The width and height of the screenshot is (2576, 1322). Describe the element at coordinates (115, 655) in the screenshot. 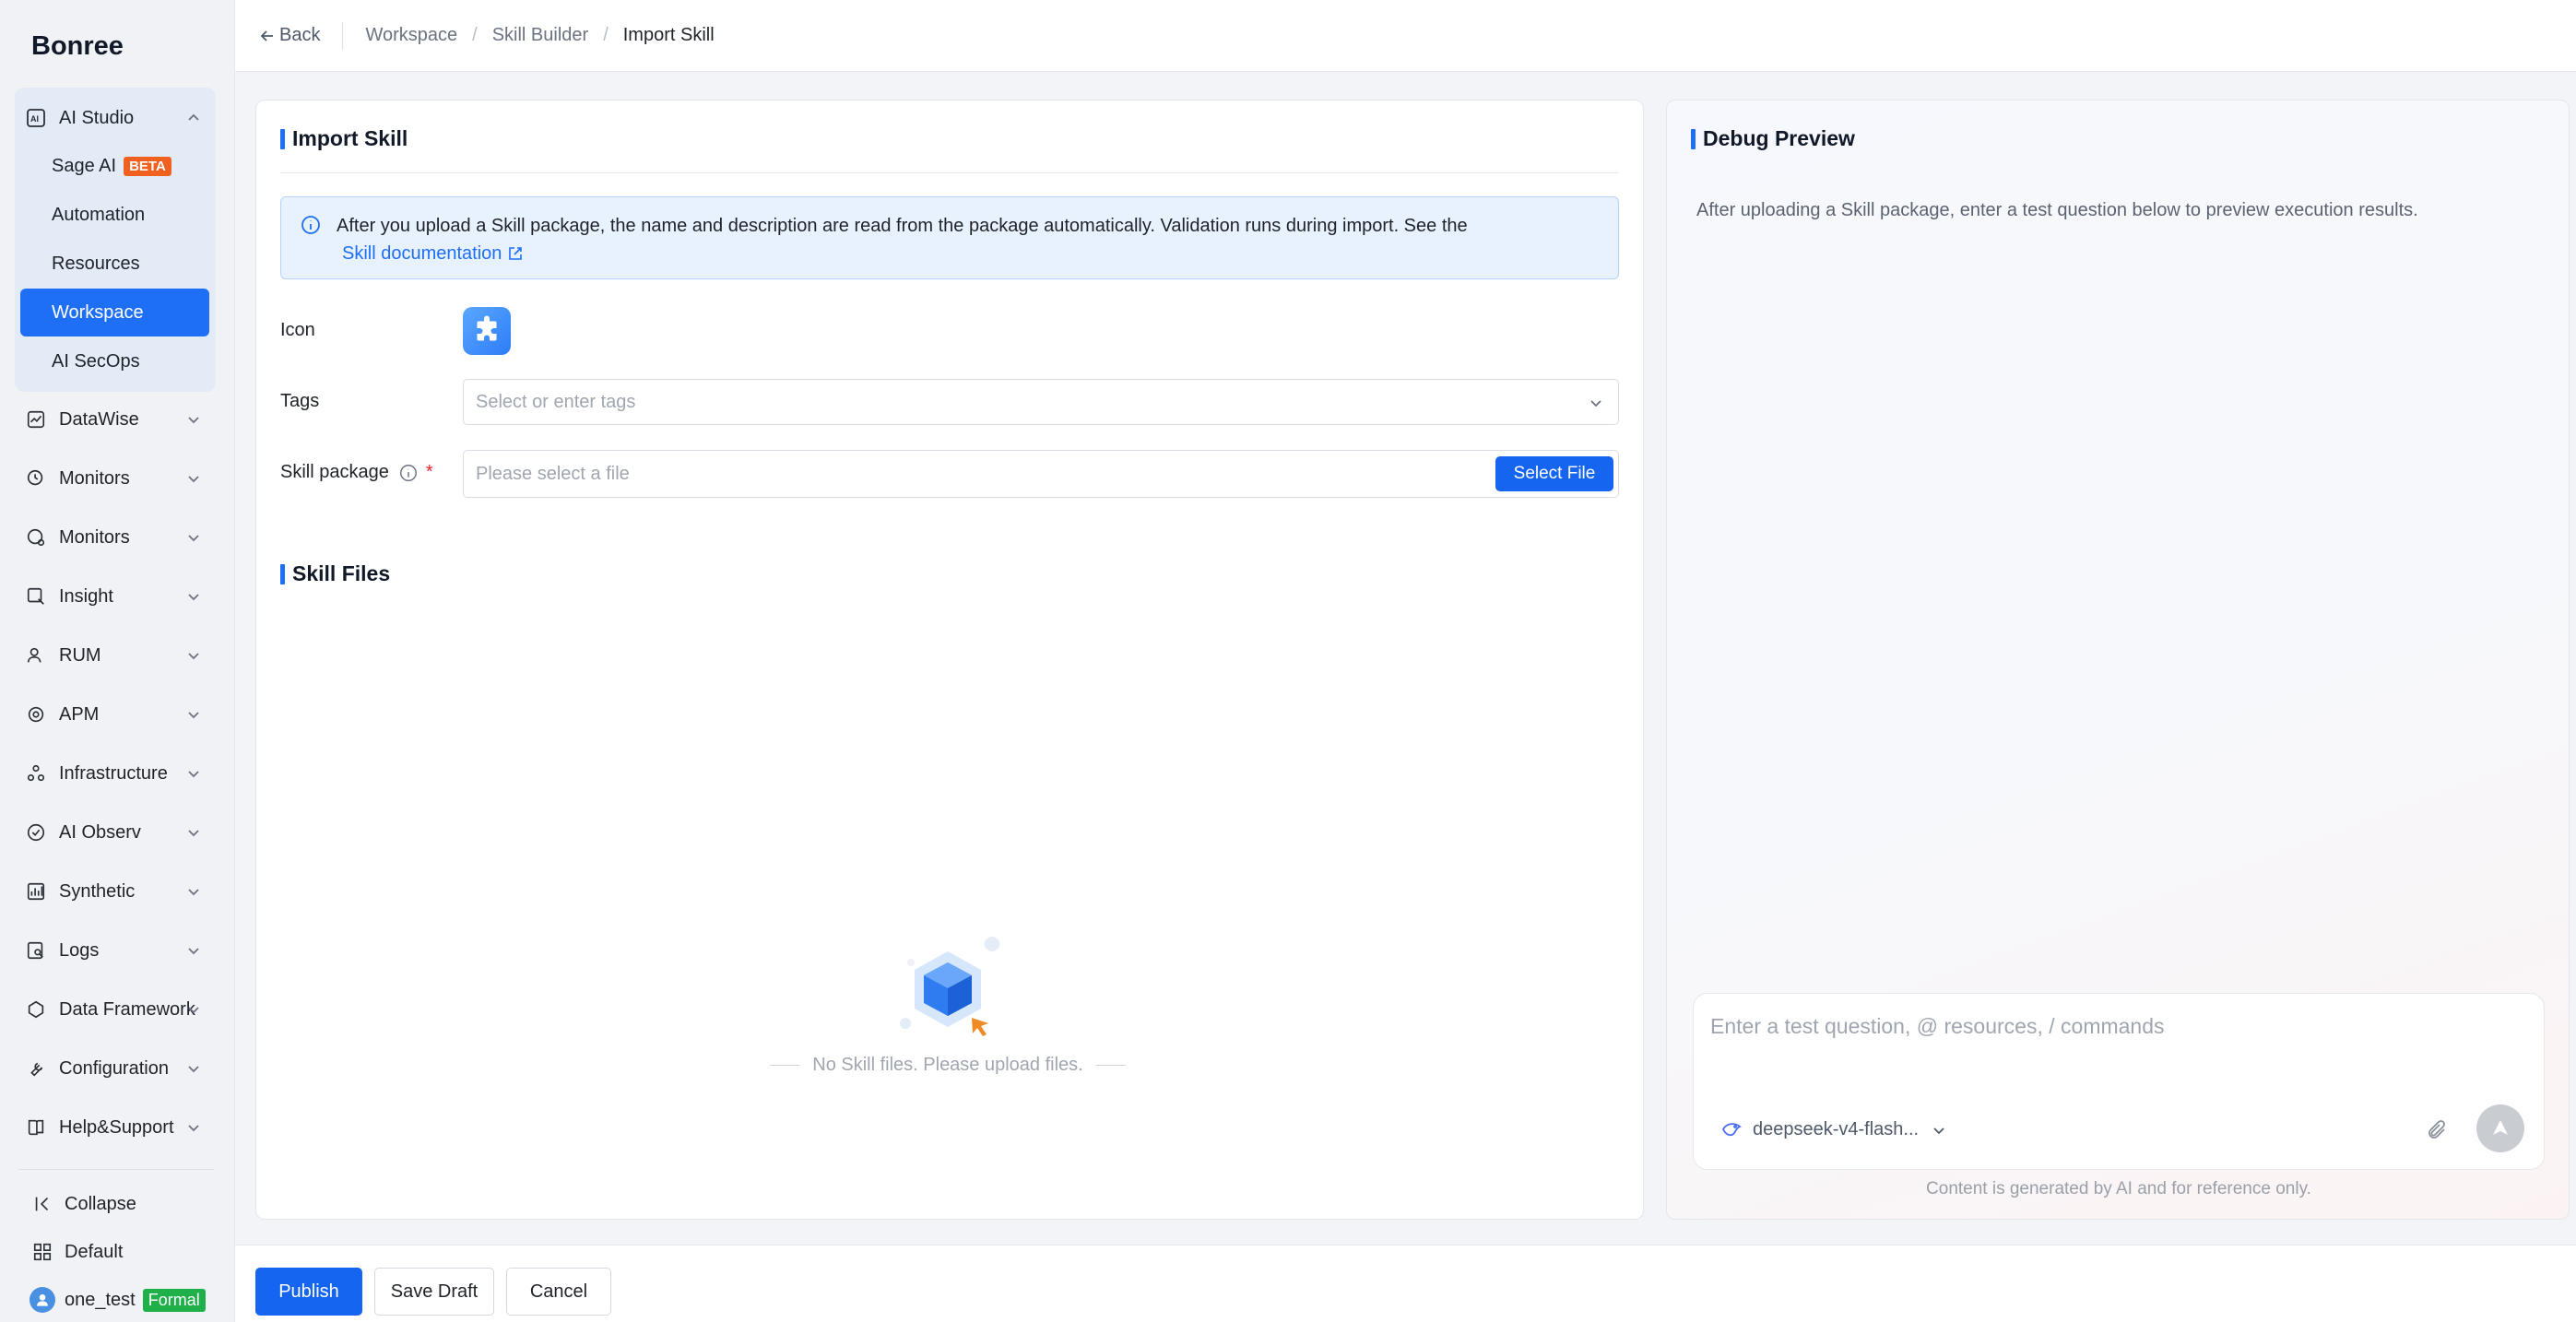

I see `nav-rum: RUM` at that location.